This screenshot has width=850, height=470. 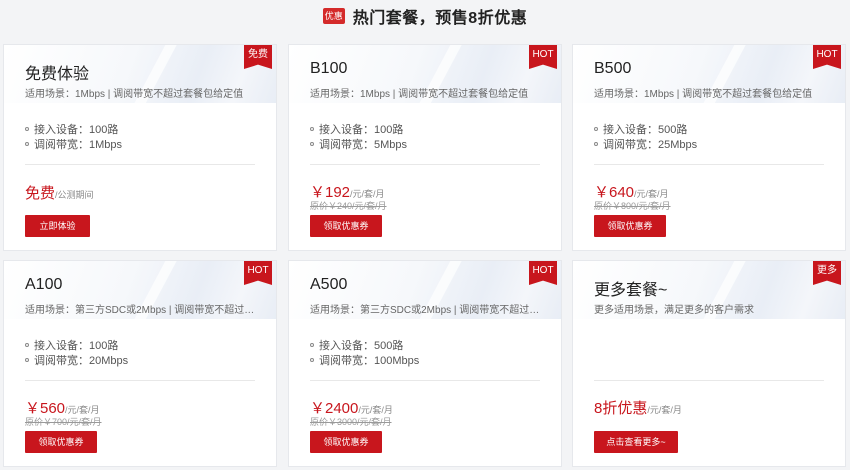 What do you see at coordinates (81, 361) in the screenshot?
I see `feature-text: 调阅带宽：20Mbps` at bounding box center [81, 361].